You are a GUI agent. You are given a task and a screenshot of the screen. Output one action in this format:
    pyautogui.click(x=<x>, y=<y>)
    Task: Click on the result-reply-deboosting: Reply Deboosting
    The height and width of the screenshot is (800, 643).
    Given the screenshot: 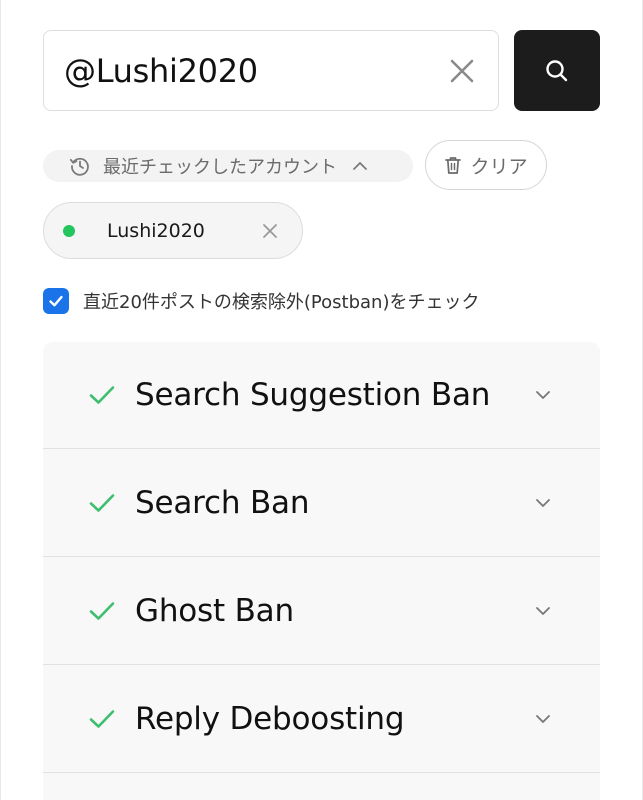 What is the action you would take?
    pyautogui.click(x=321, y=719)
    